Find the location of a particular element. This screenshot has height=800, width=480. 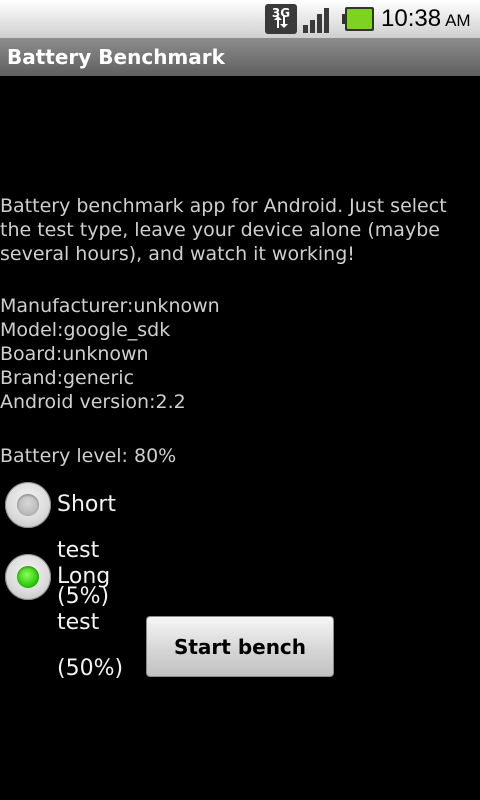

long-test-label: Long test (50%) is located at coordinates (90, 623).